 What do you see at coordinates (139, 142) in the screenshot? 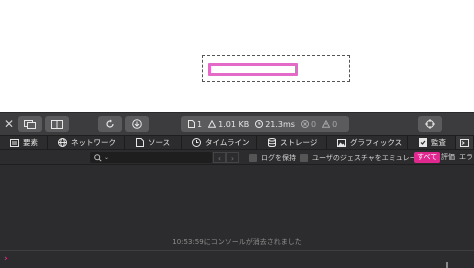
I see `sources-icon` at bounding box center [139, 142].